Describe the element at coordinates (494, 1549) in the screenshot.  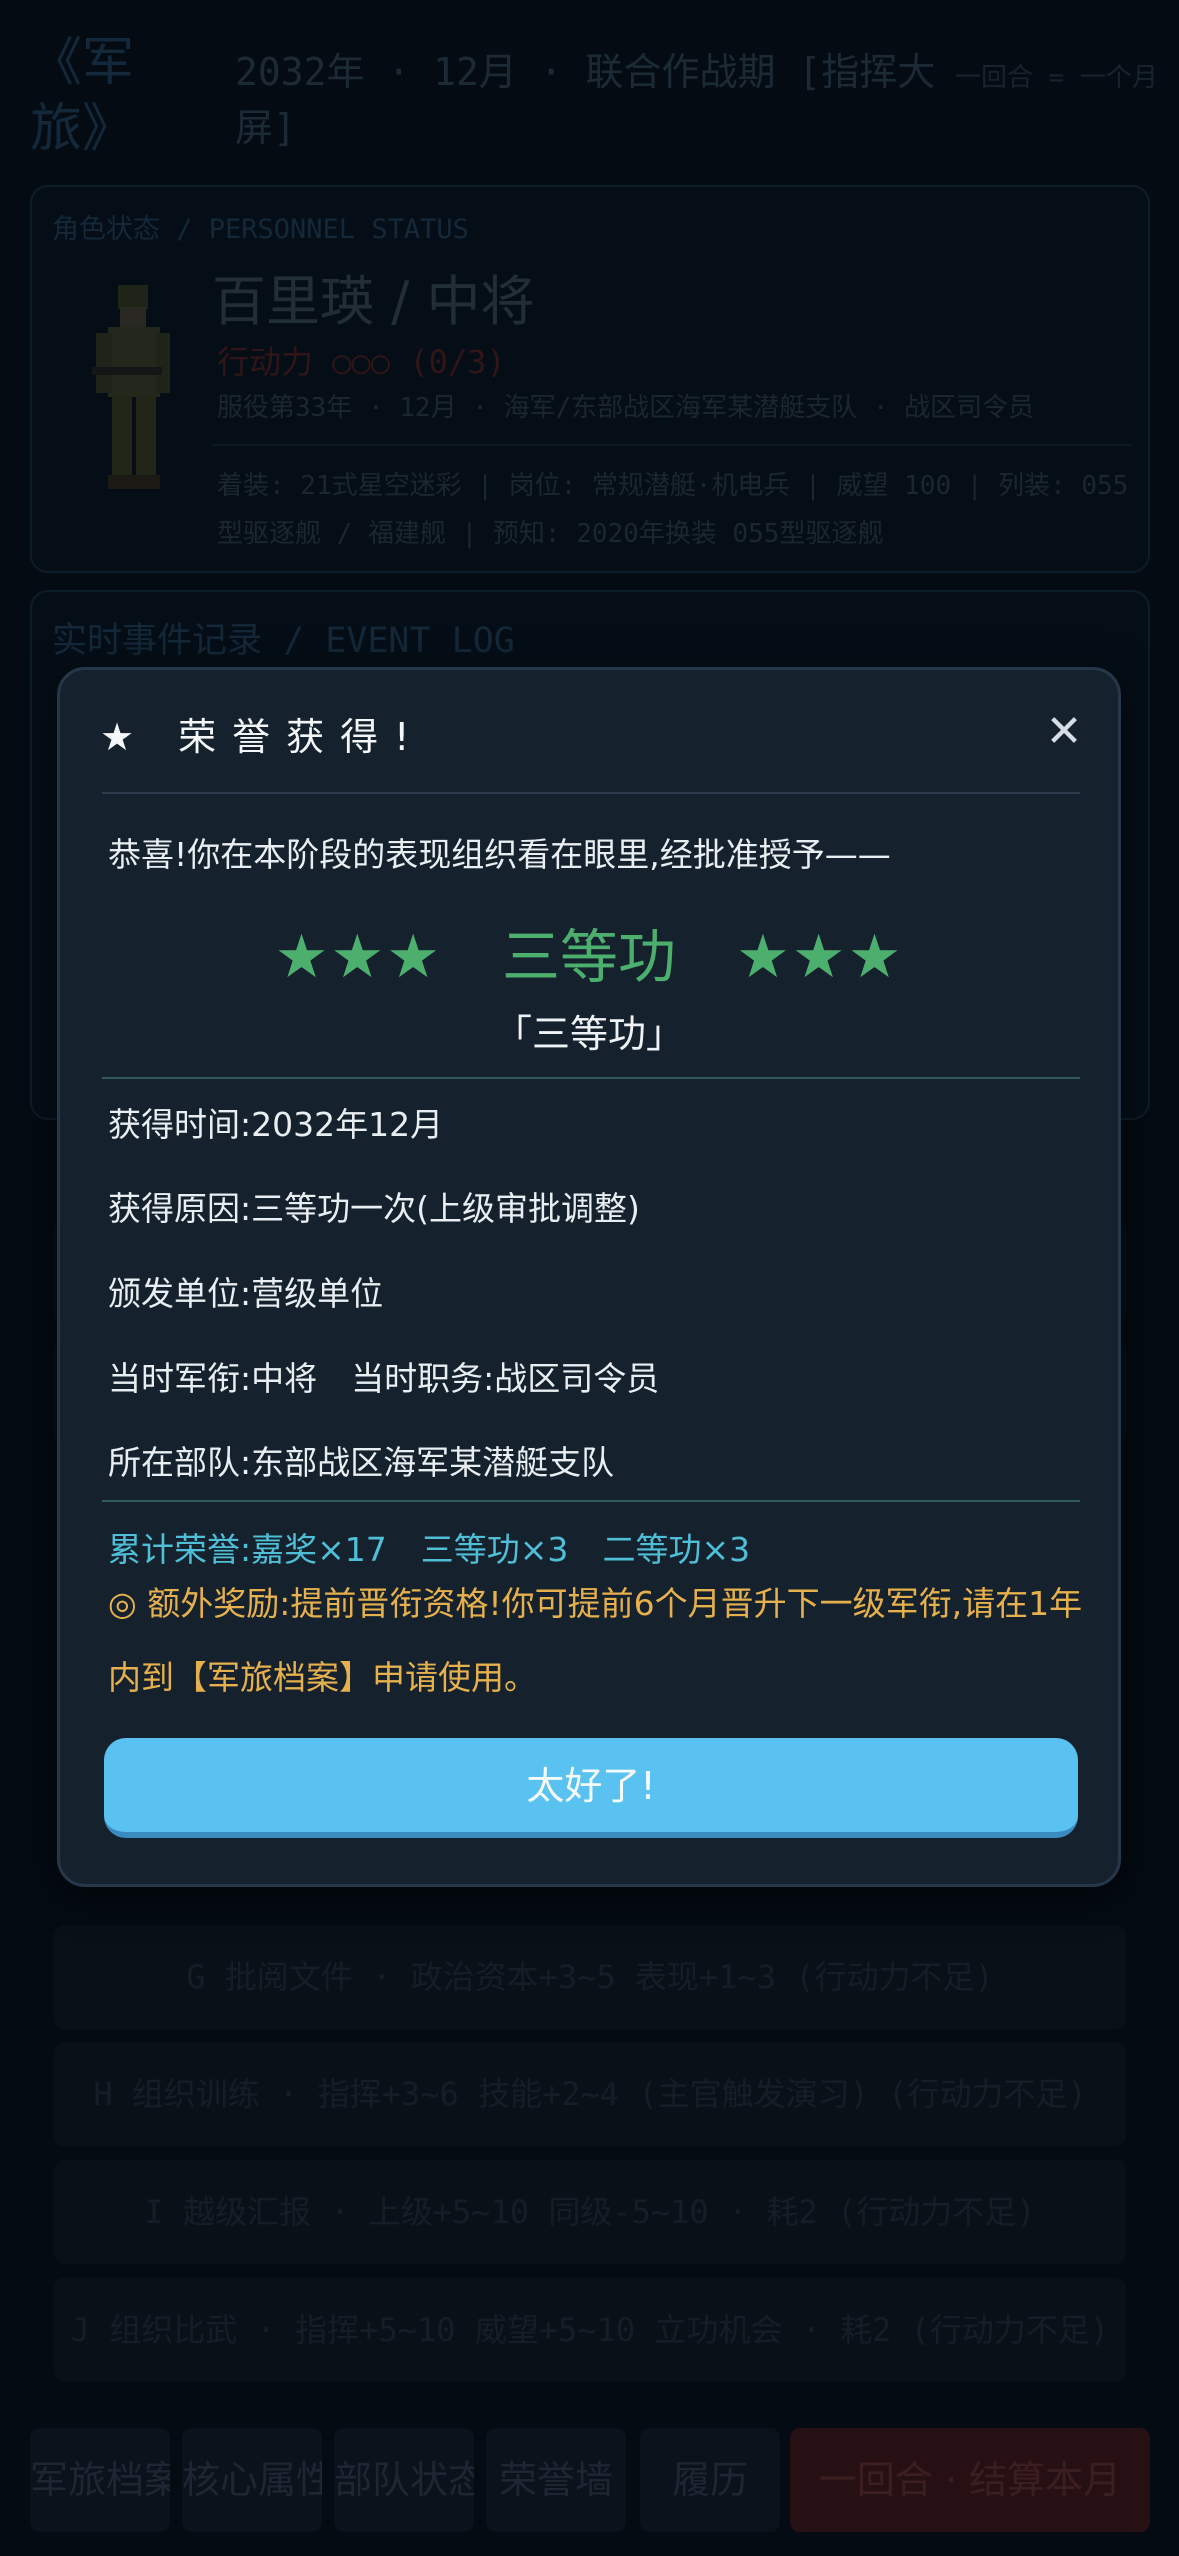
I see `total-third-class-merits: 三等功×3` at that location.